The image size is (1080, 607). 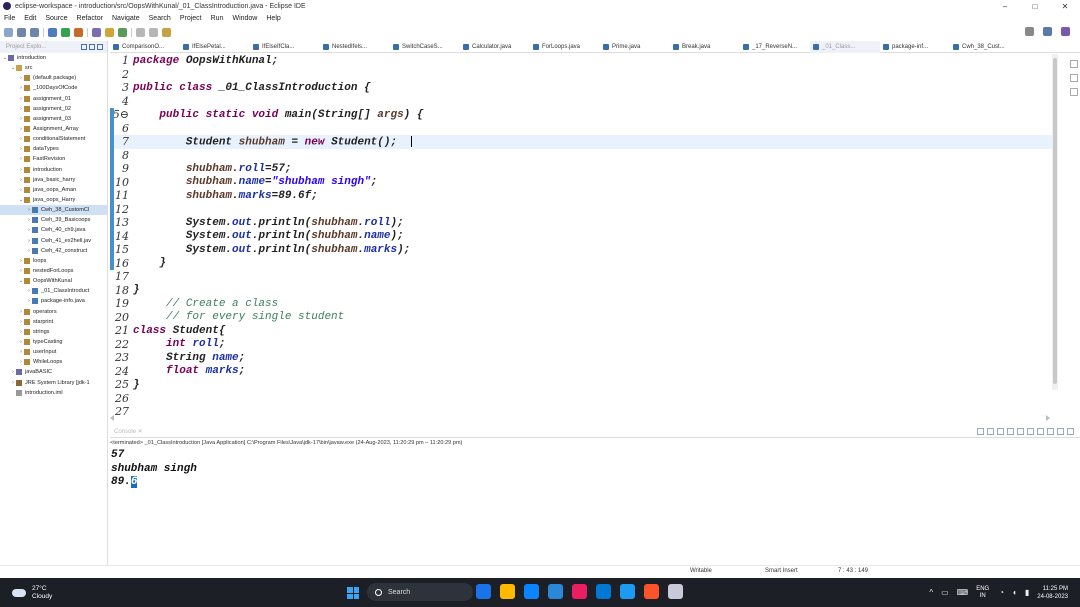 I want to click on volume-icon: ◖, so click(x=1014, y=592).